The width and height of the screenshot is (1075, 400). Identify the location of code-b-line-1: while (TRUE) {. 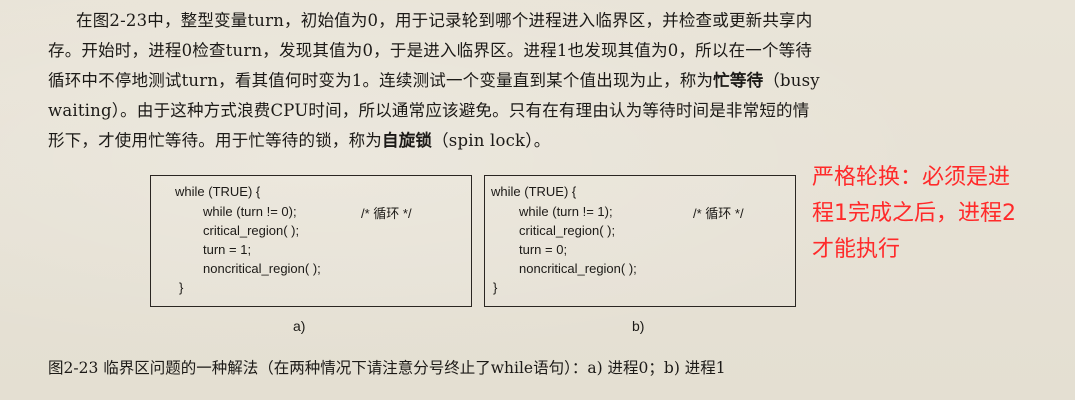
(534, 191).